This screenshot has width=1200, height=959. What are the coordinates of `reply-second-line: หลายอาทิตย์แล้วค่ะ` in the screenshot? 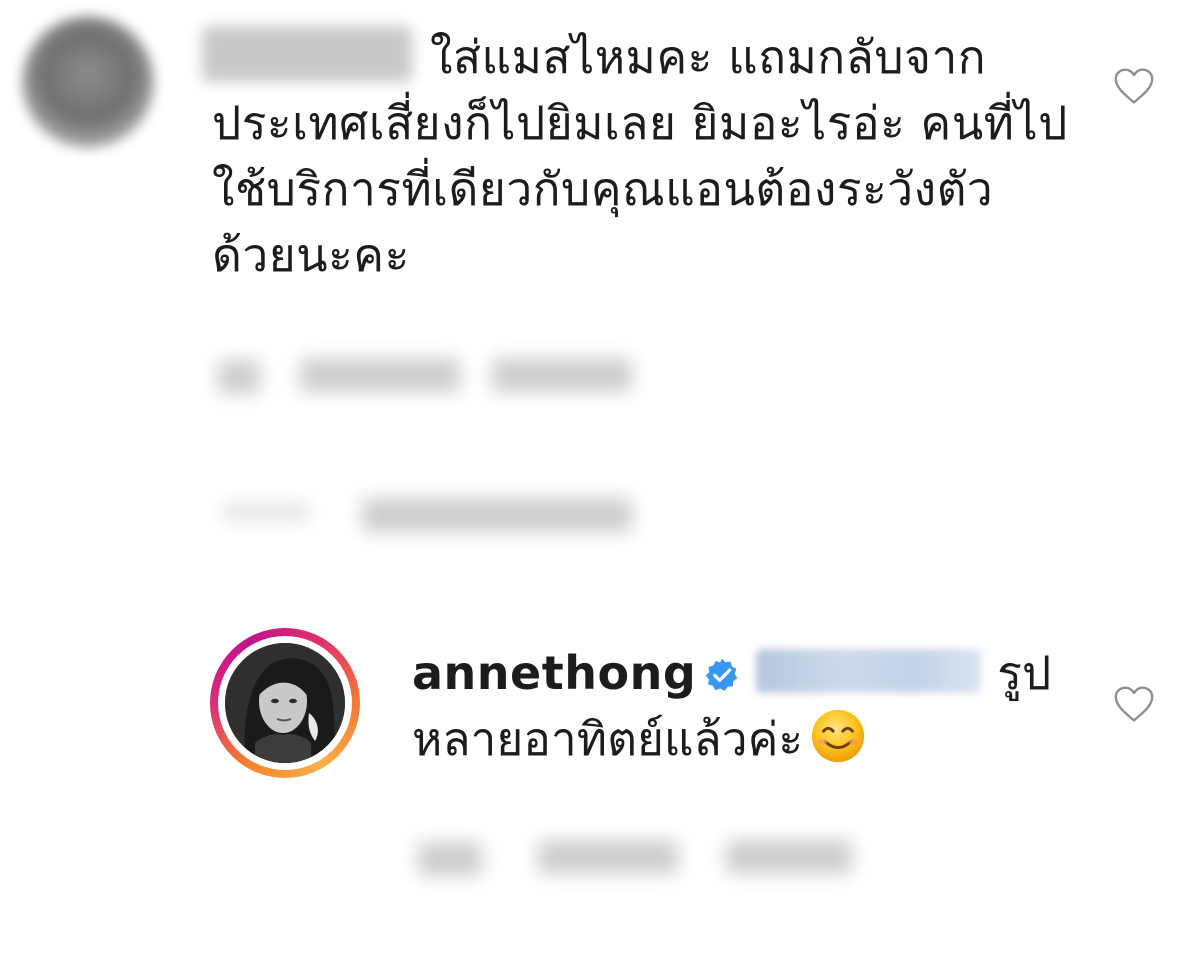 It's located at (639, 739).